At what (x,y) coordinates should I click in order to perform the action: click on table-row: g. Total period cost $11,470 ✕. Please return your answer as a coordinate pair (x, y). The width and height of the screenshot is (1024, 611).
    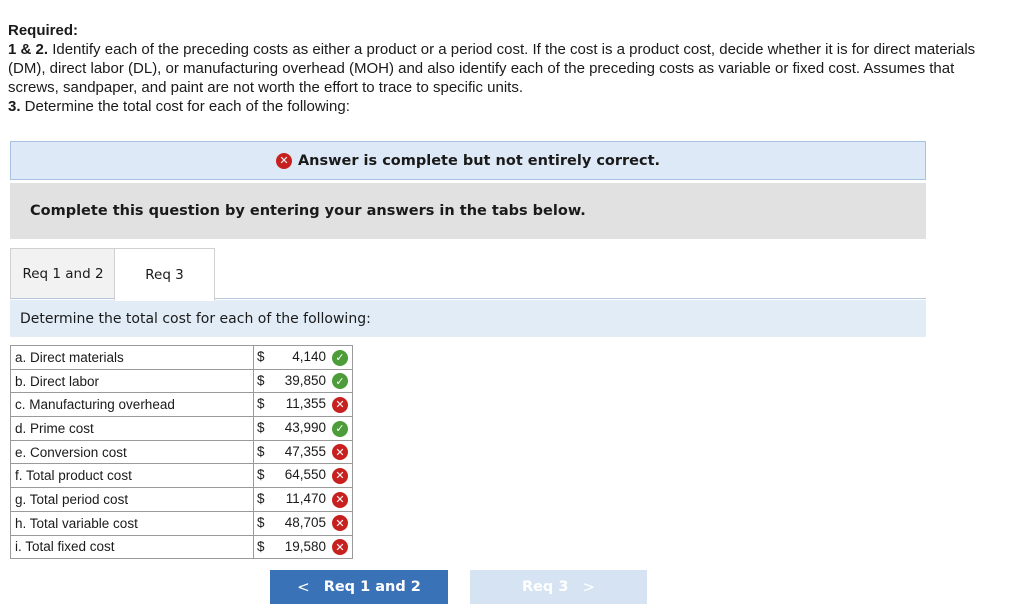
    Looking at the image, I should click on (181, 499).